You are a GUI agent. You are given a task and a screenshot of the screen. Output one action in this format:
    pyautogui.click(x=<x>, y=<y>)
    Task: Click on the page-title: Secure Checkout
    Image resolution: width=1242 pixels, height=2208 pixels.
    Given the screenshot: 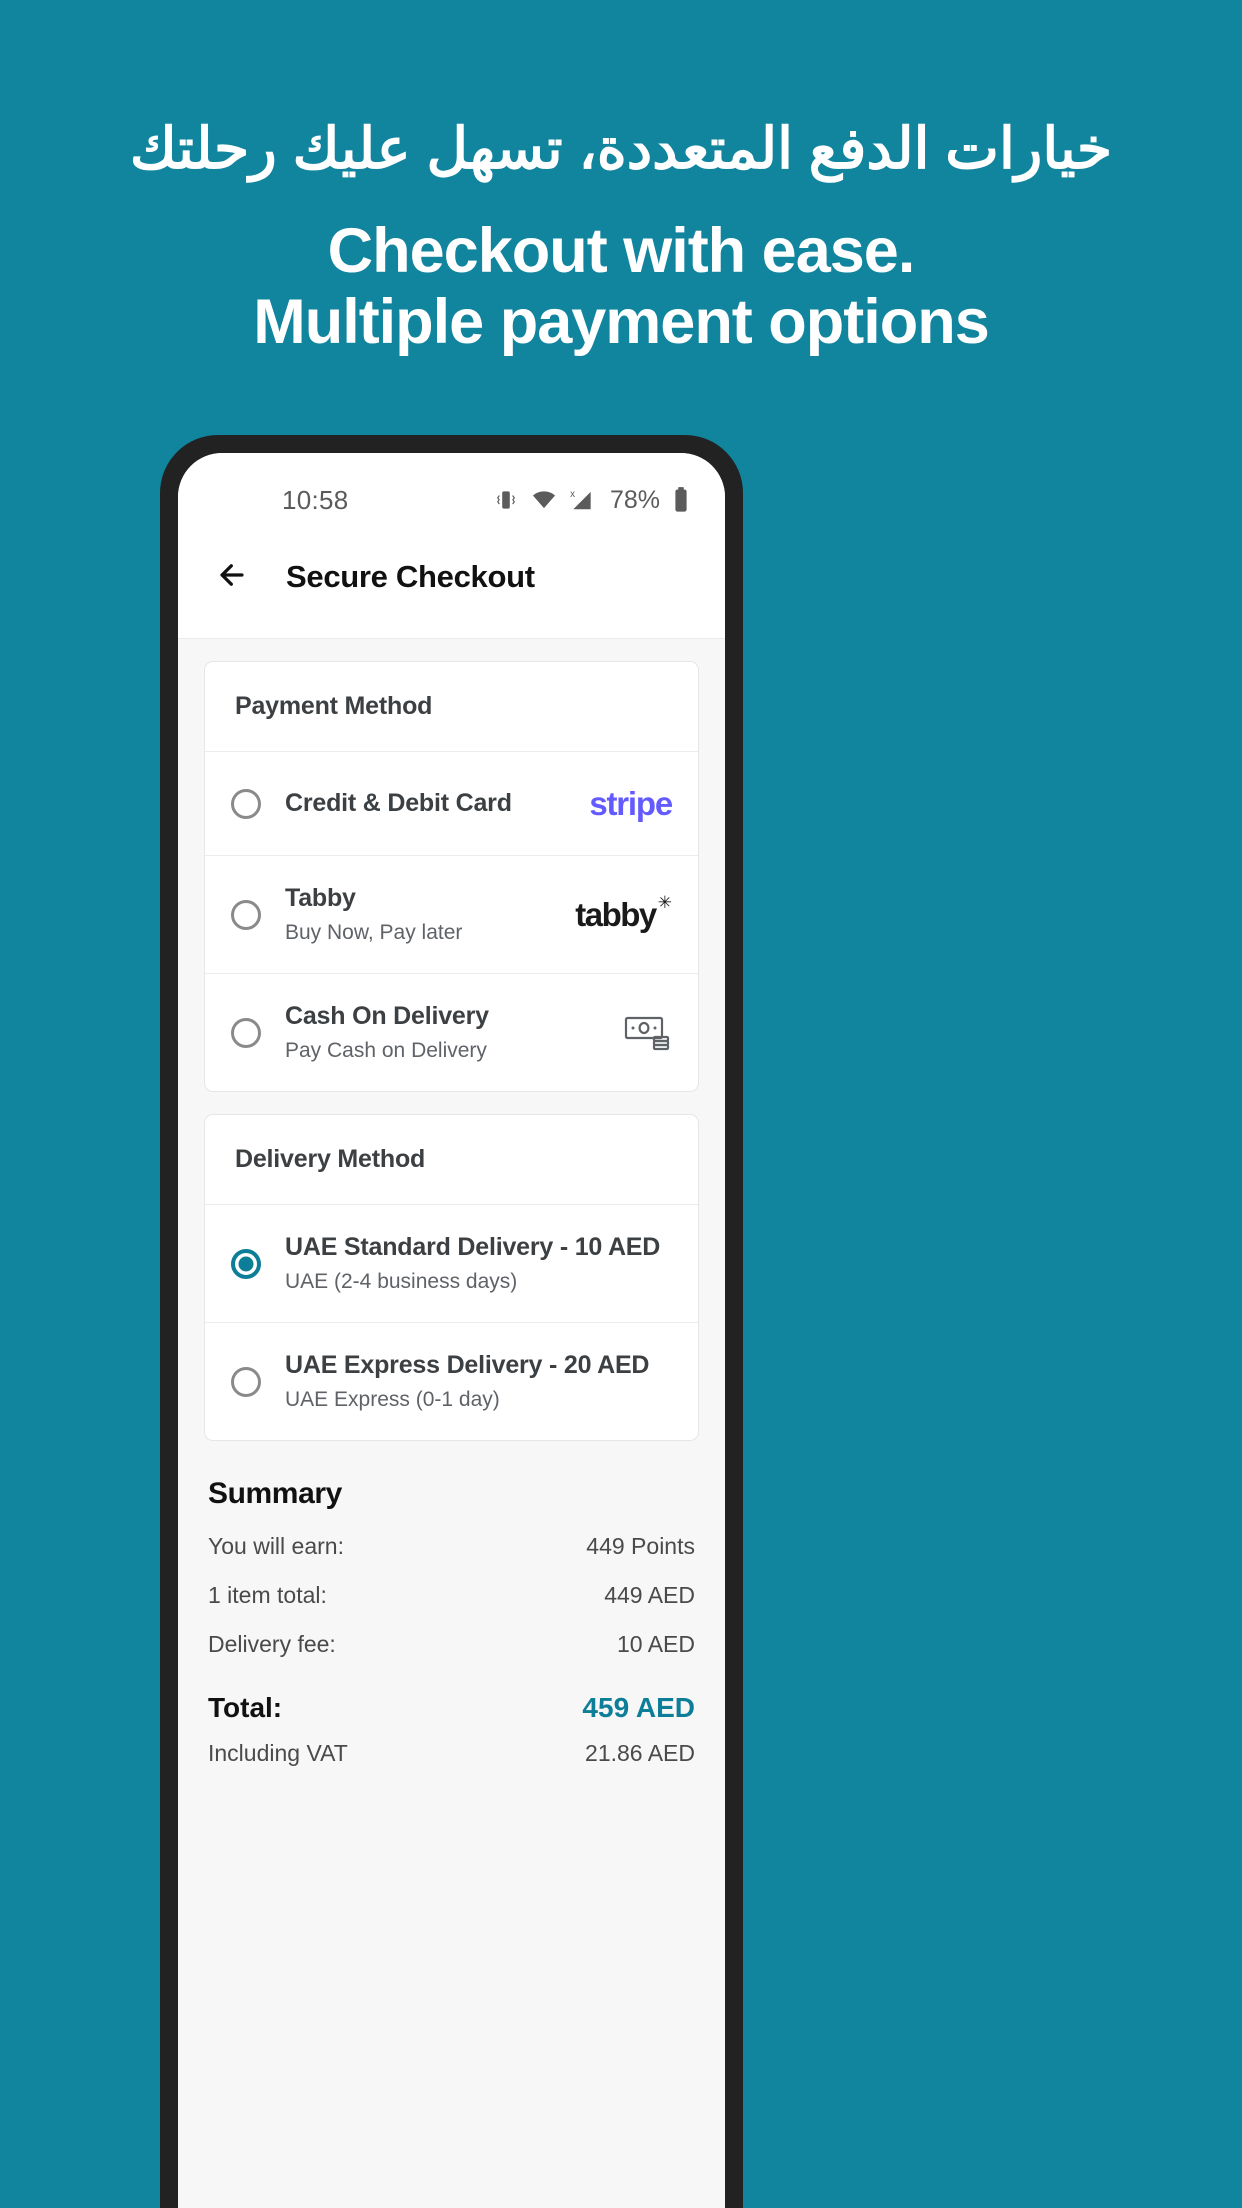 What is the action you would take?
    pyautogui.click(x=410, y=576)
    